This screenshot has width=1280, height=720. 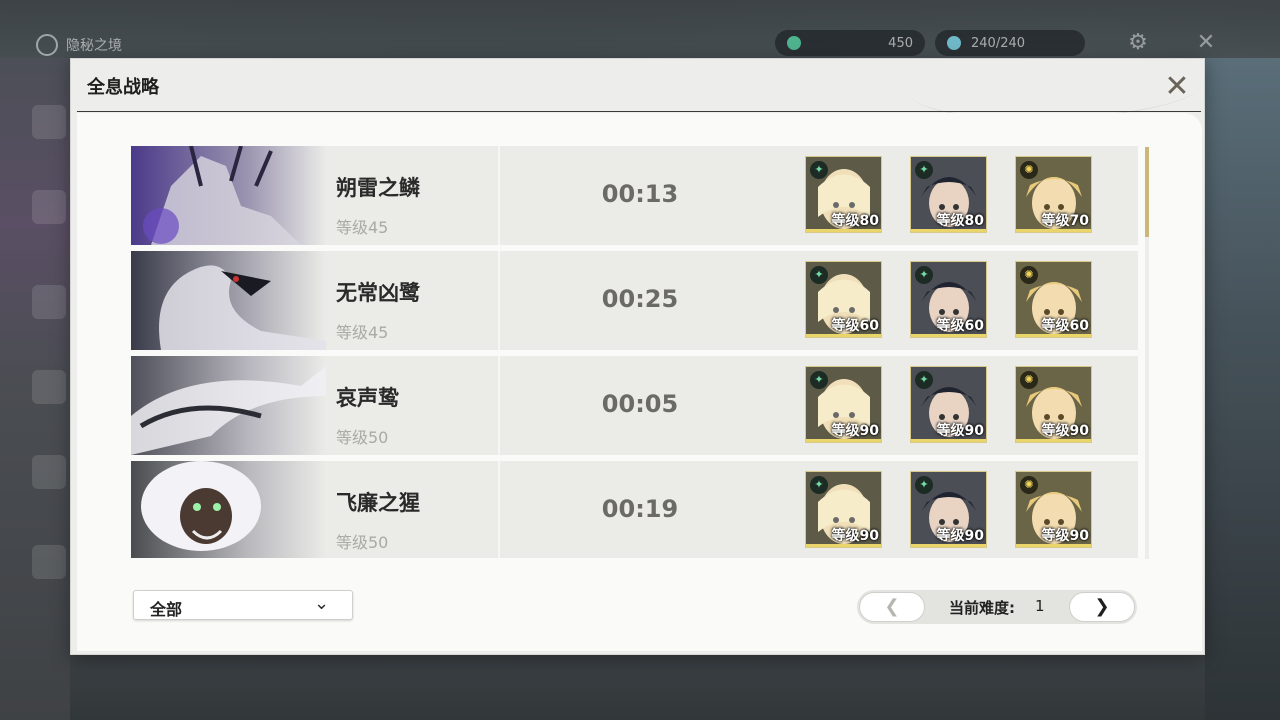 I want to click on resource-icon, so click(x=794, y=43).